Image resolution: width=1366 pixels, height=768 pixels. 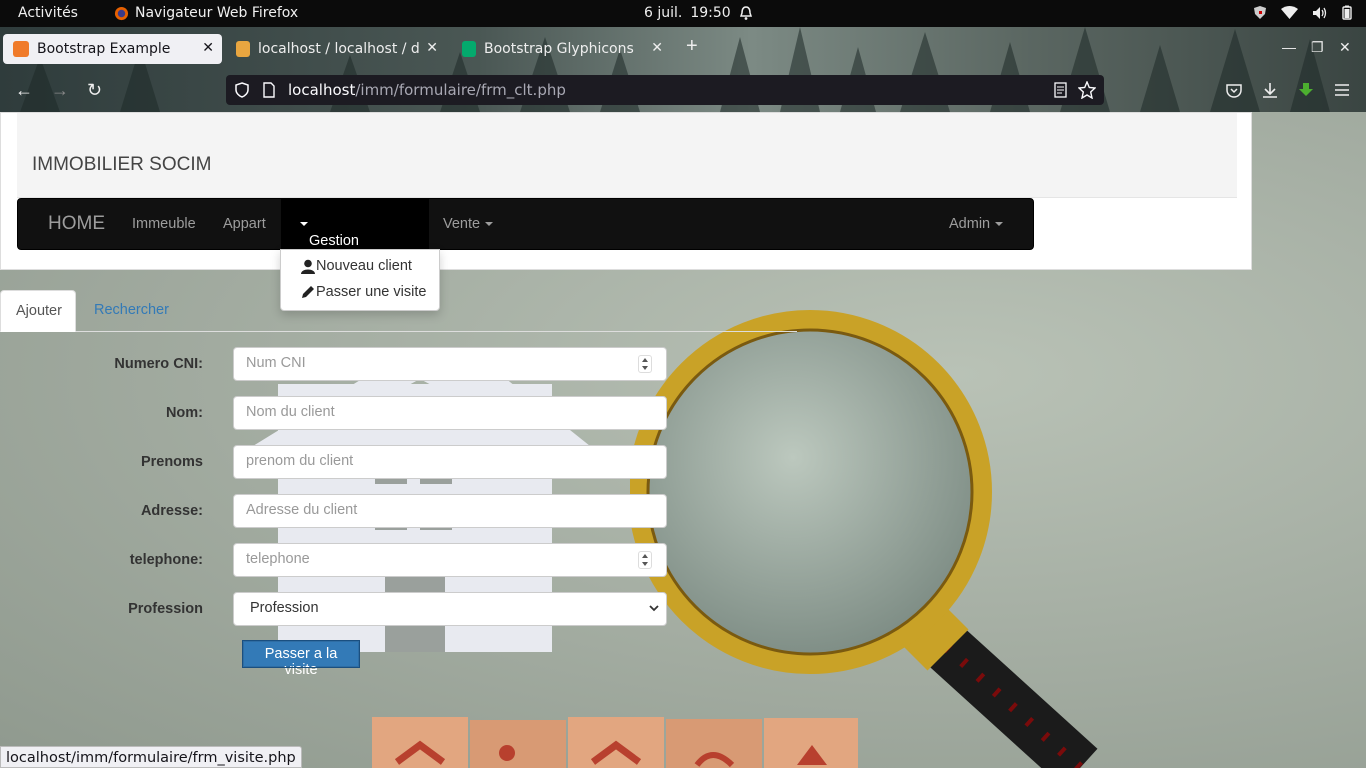 What do you see at coordinates (171, 462) in the screenshot?
I see `label-prenoms: Prenoms` at bounding box center [171, 462].